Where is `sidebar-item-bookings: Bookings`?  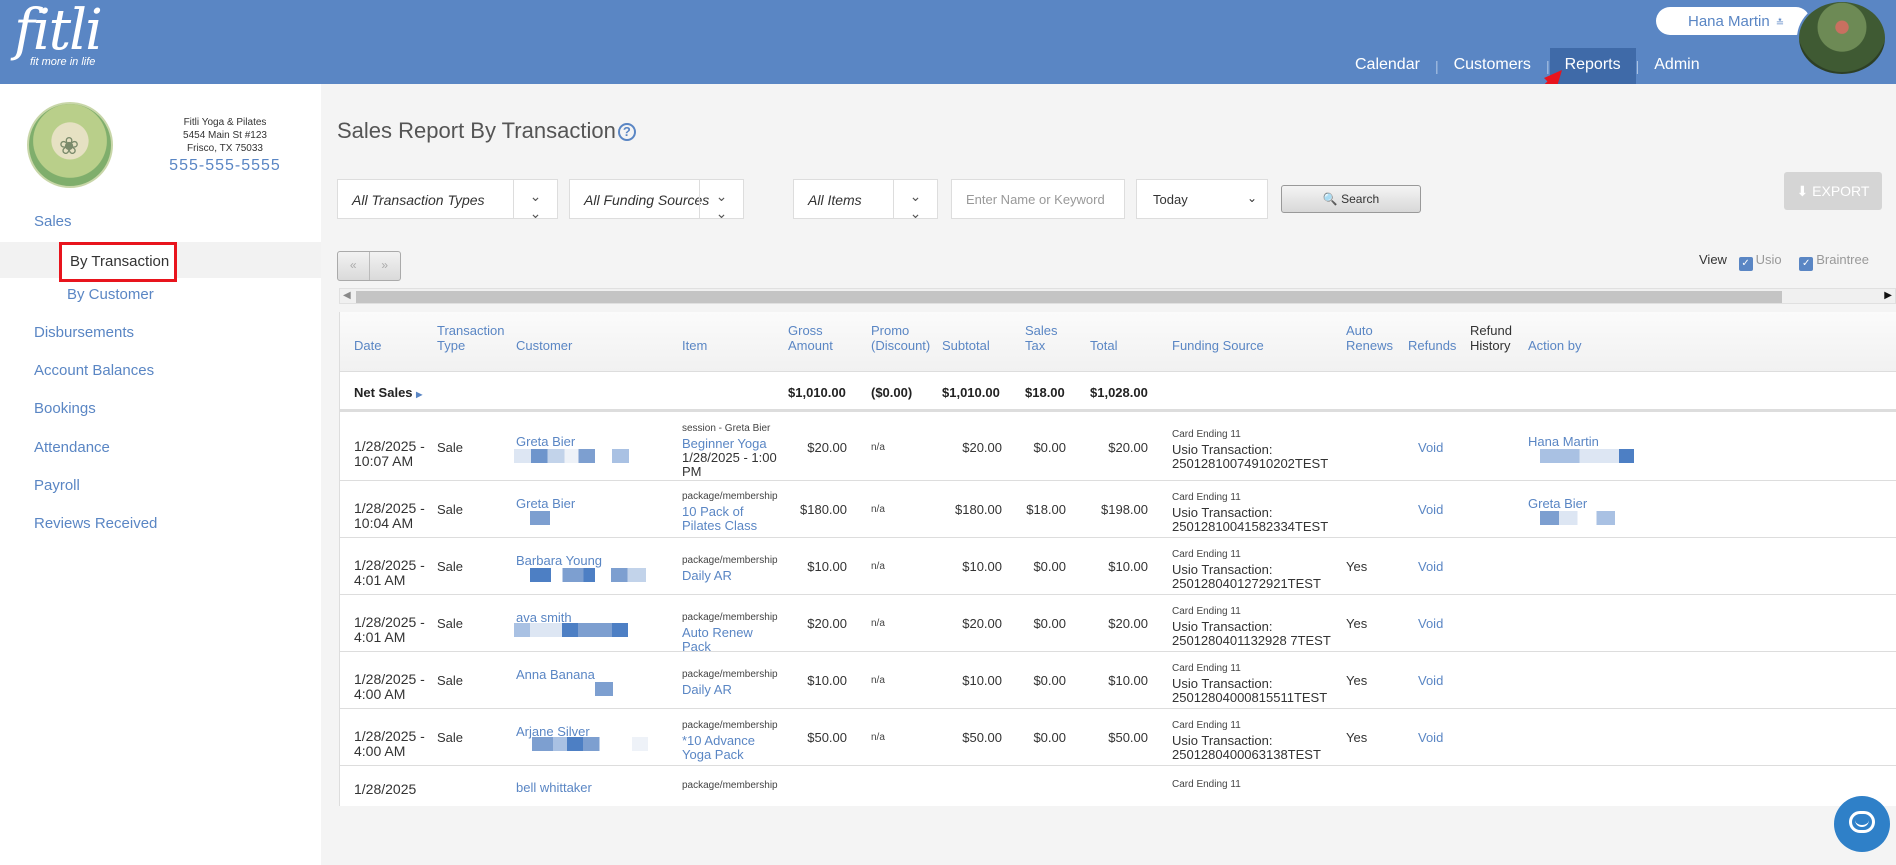 sidebar-item-bookings: Bookings is located at coordinates (65, 408).